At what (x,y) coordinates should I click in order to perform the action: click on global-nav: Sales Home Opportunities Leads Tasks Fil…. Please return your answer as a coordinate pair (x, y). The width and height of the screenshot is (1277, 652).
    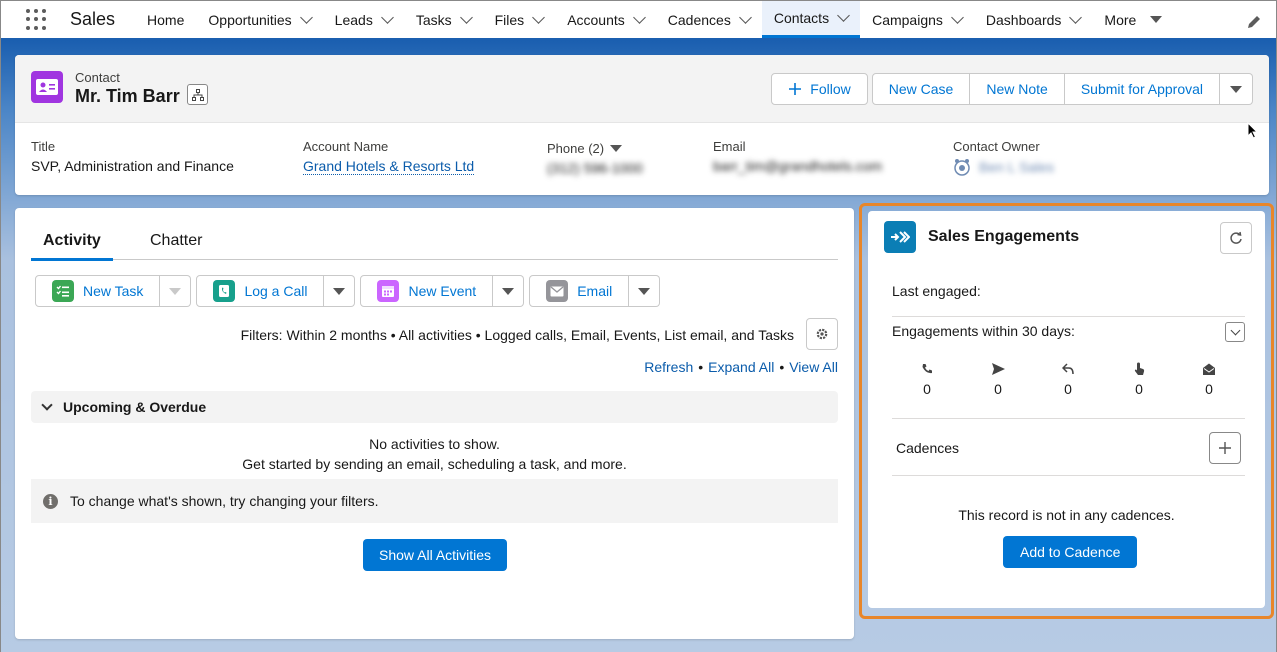
    Looking at the image, I should click on (638, 21).